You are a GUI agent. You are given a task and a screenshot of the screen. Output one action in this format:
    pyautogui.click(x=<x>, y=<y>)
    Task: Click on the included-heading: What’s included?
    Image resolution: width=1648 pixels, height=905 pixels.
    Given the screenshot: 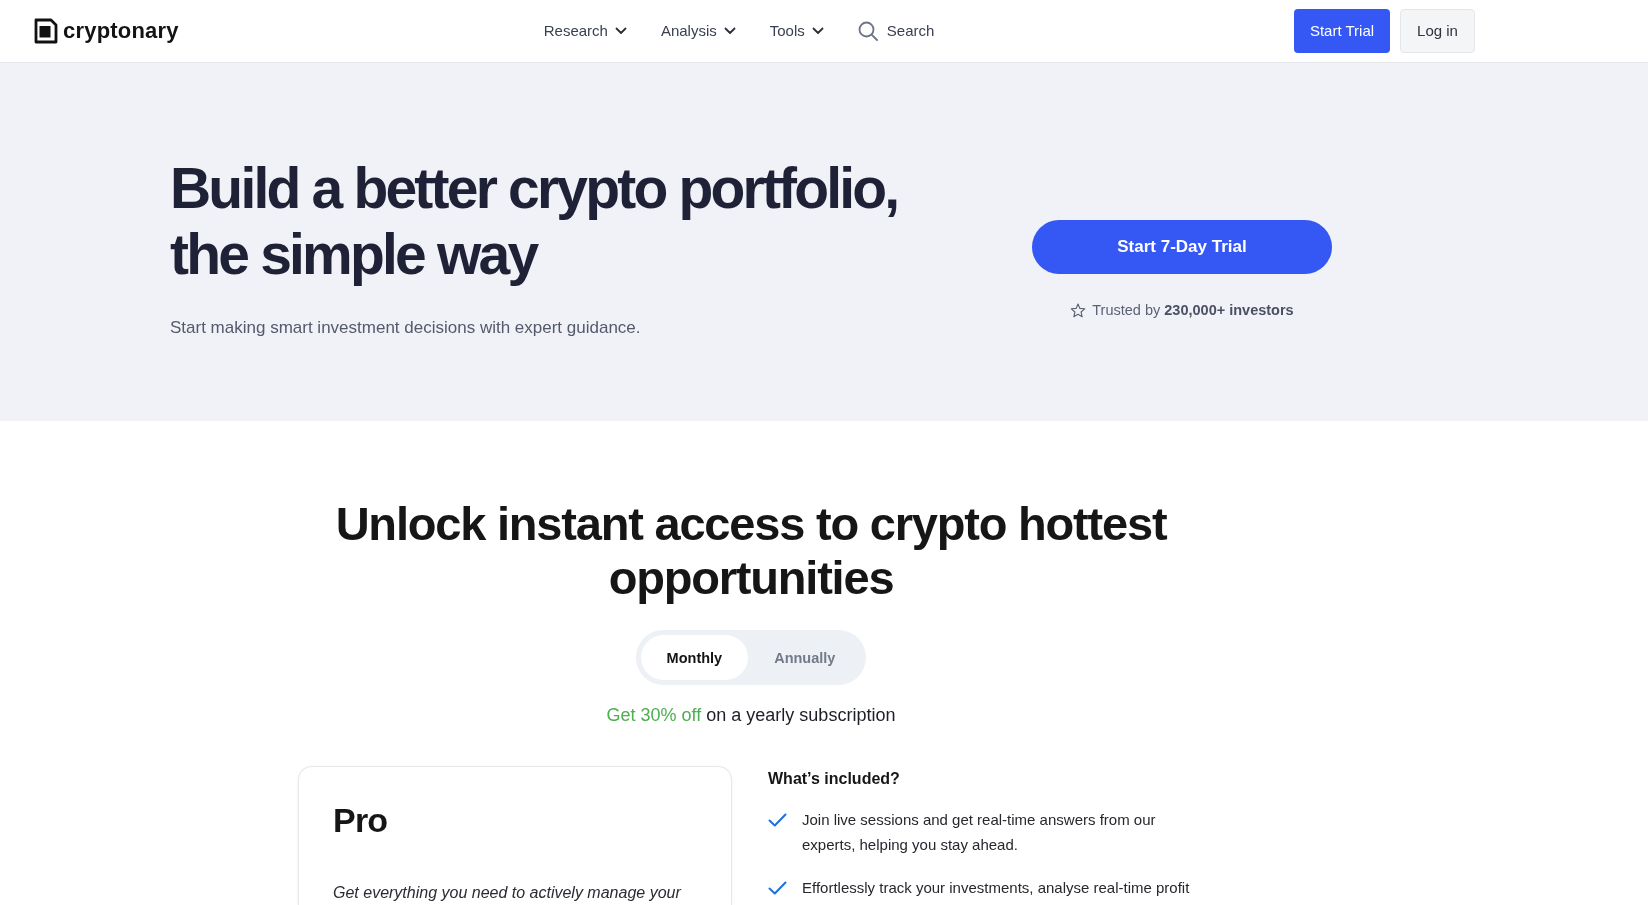 What is the action you would take?
    pyautogui.click(x=834, y=779)
    